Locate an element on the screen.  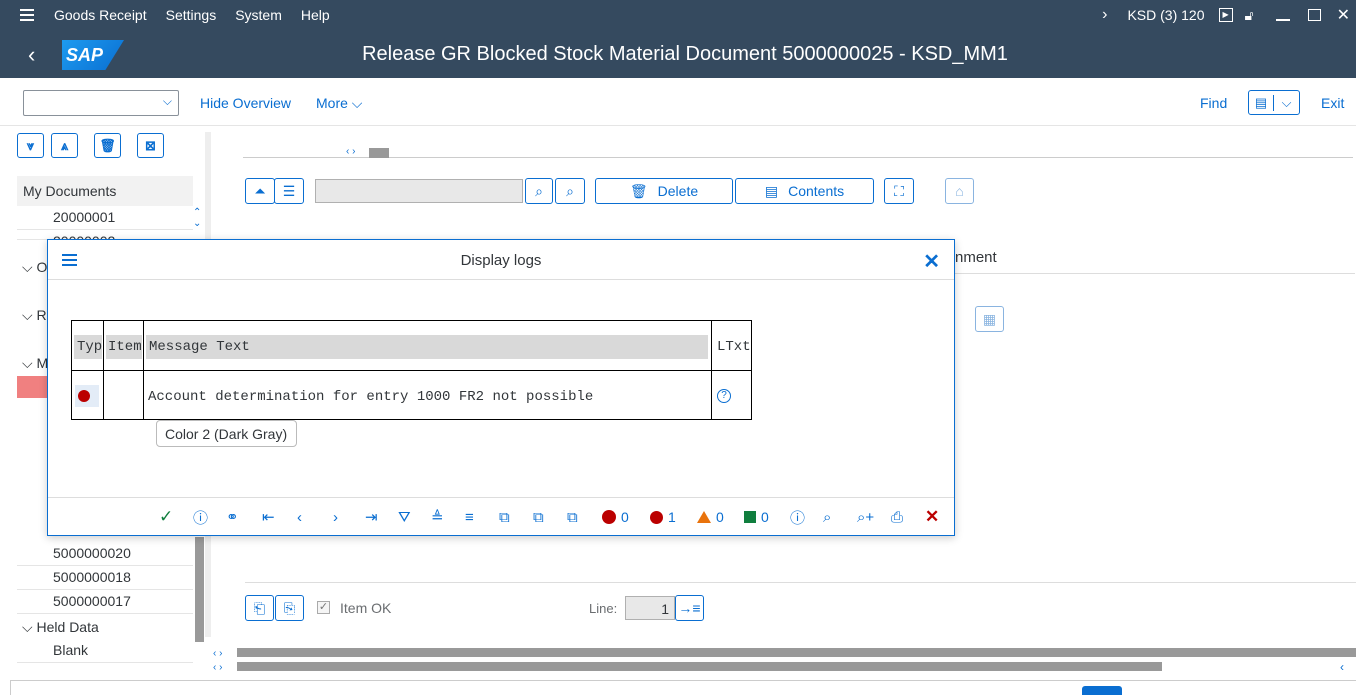
maximize-icon is located at coordinates (1314, 15).